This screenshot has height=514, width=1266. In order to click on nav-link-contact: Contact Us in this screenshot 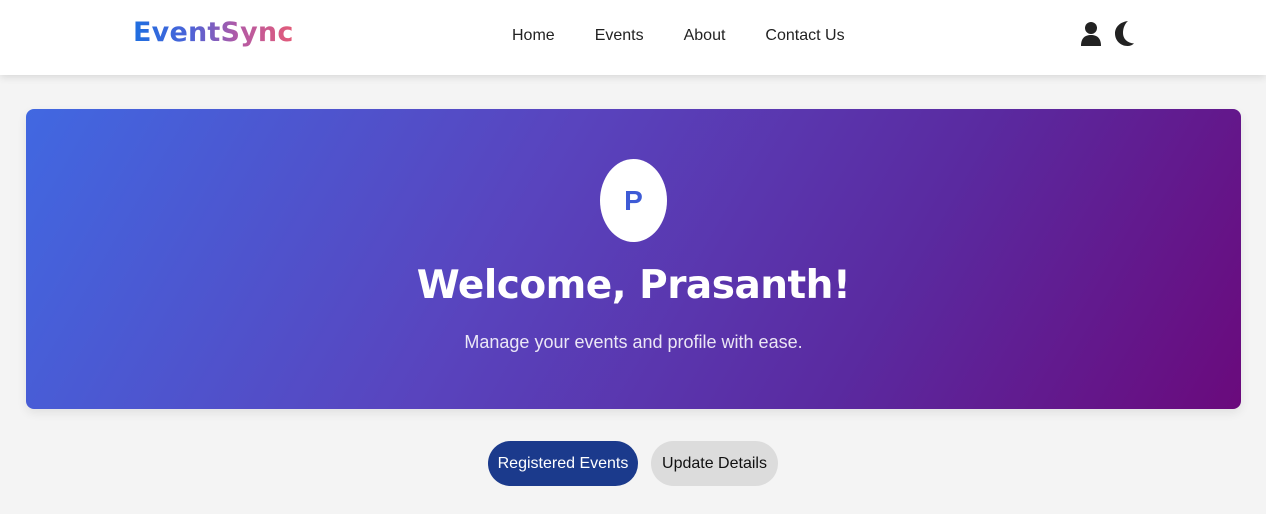, I will do `click(804, 36)`.